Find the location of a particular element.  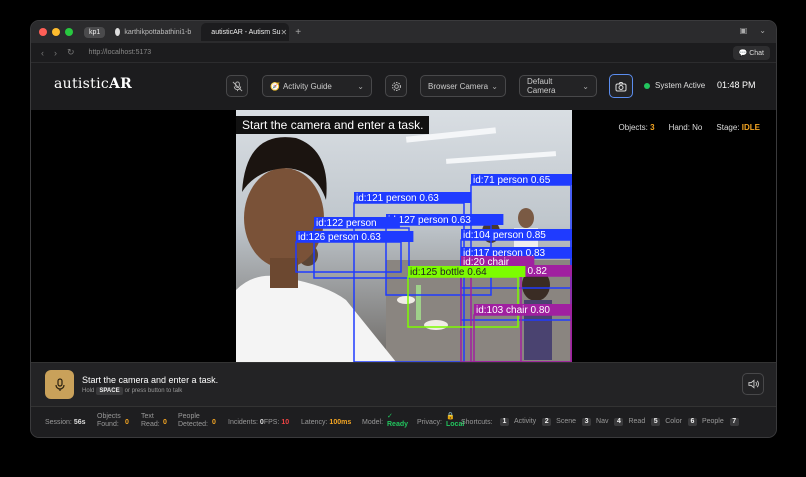

latency-value: 100ms is located at coordinates (340, 422).